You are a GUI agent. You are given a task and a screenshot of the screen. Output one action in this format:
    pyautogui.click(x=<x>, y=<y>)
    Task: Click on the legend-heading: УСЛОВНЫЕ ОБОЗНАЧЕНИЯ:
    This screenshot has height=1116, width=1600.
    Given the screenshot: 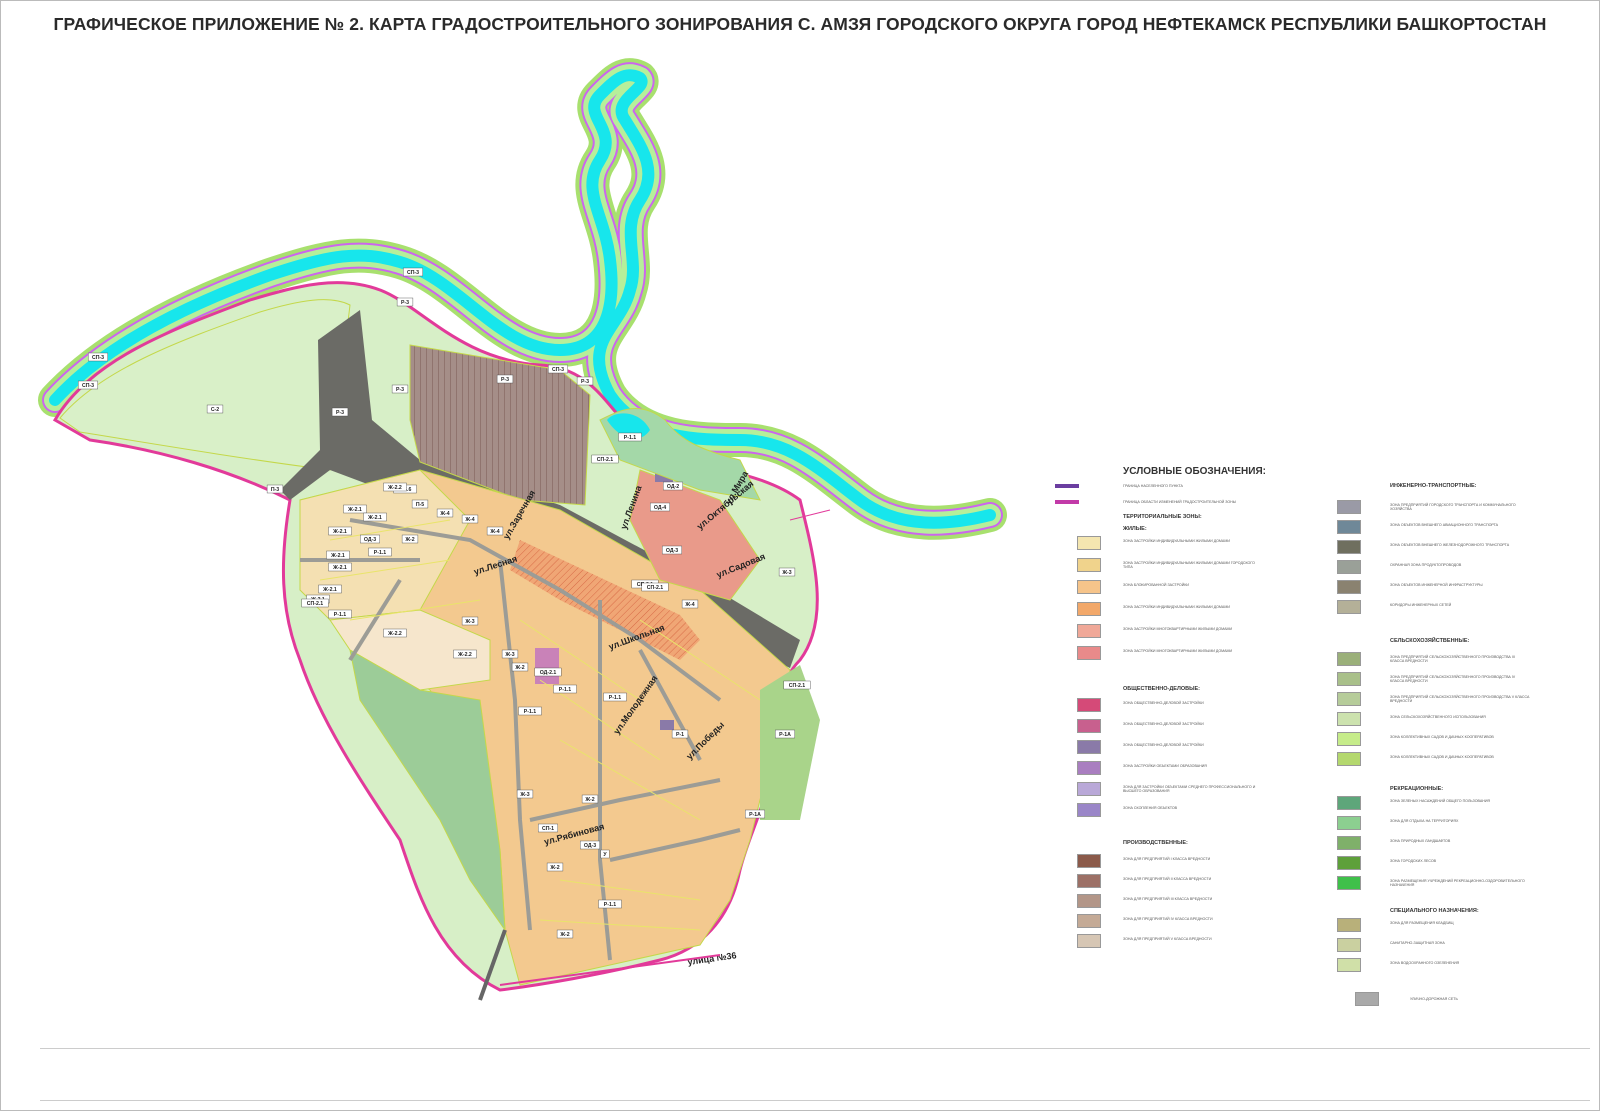 What is the action you would take?
    pyautogui.click(x=1194, y=471)
    